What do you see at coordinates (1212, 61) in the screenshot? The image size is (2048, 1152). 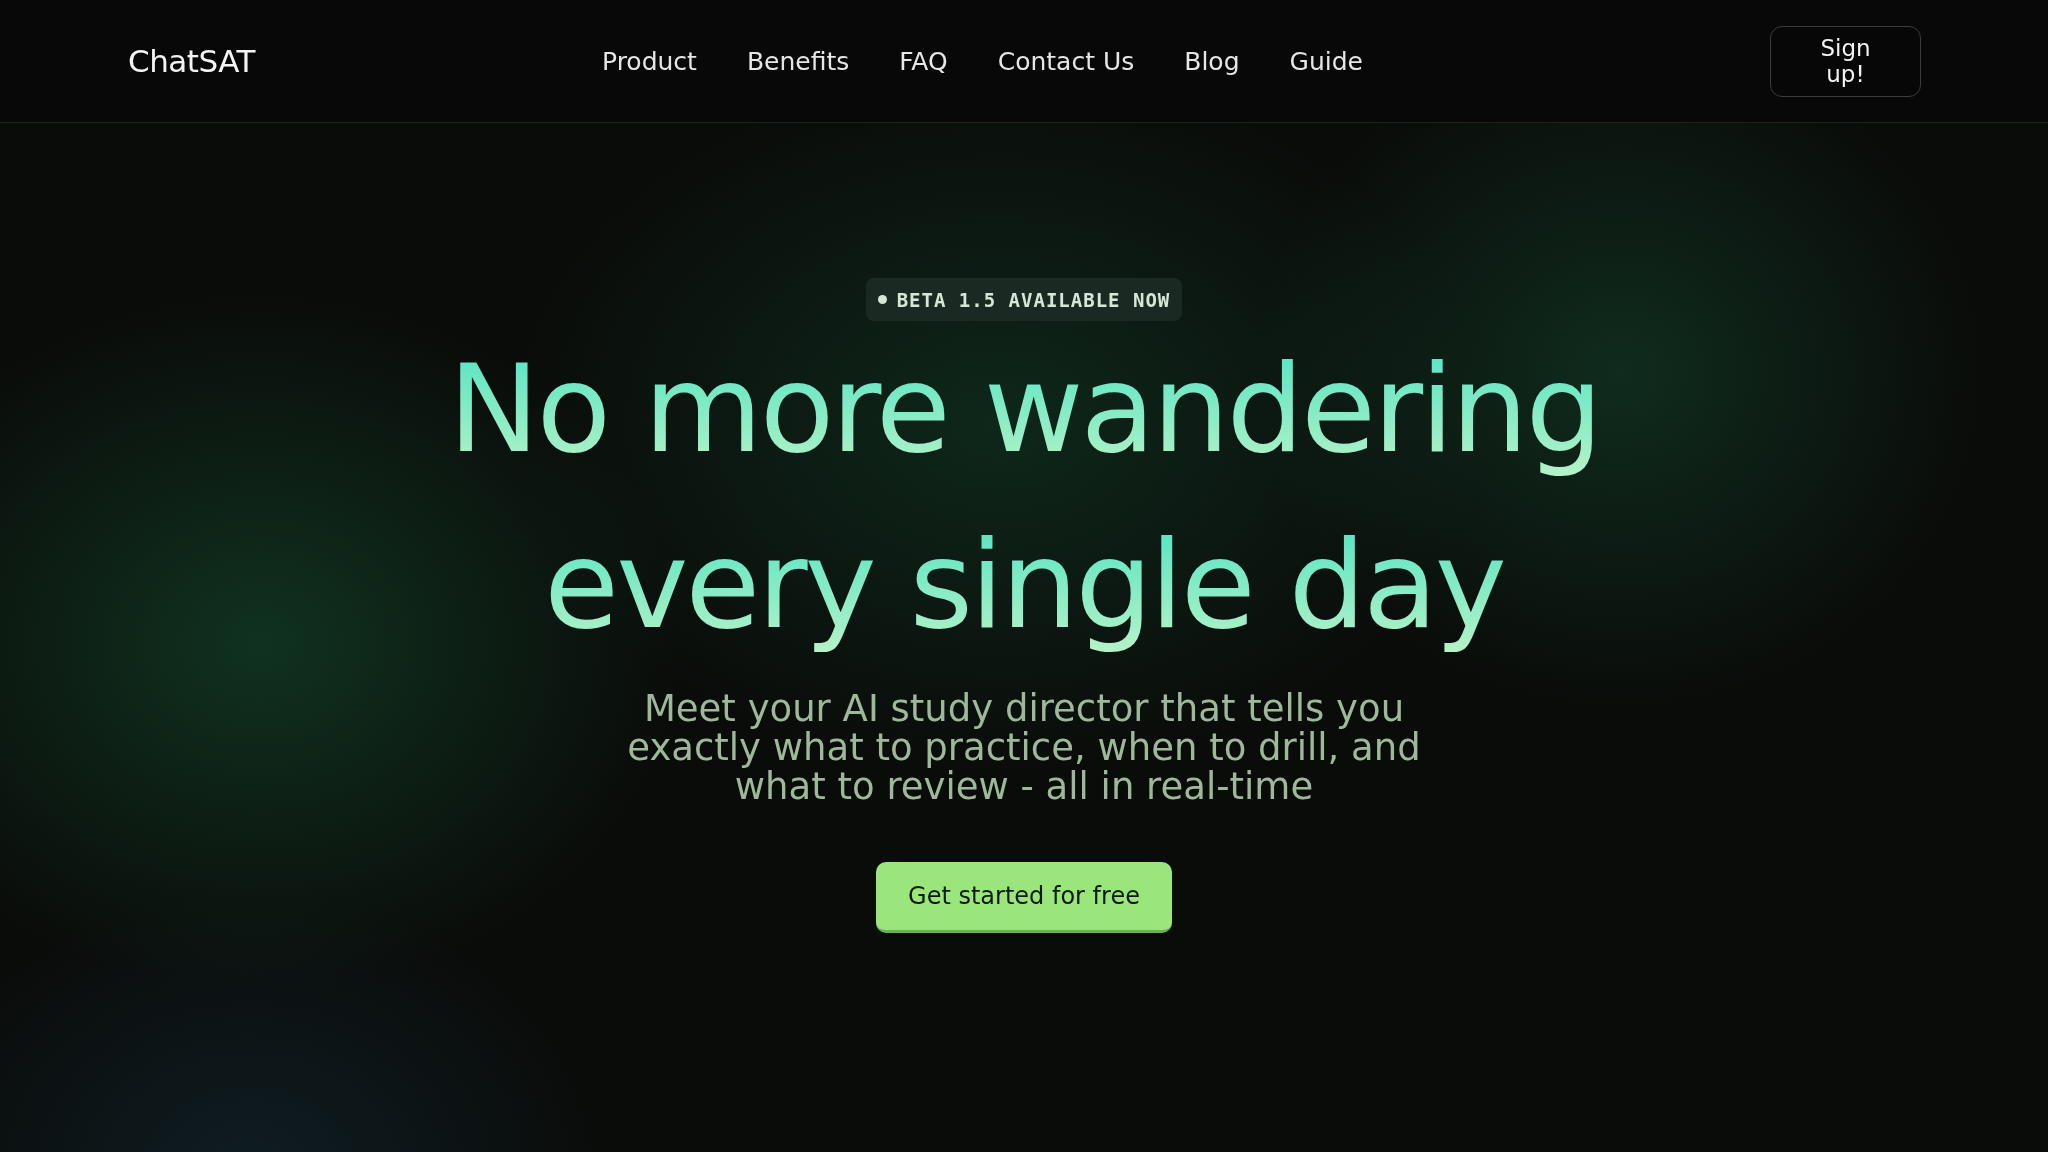 I see `nav-link: Blog` at bounding box center [1212, 61].